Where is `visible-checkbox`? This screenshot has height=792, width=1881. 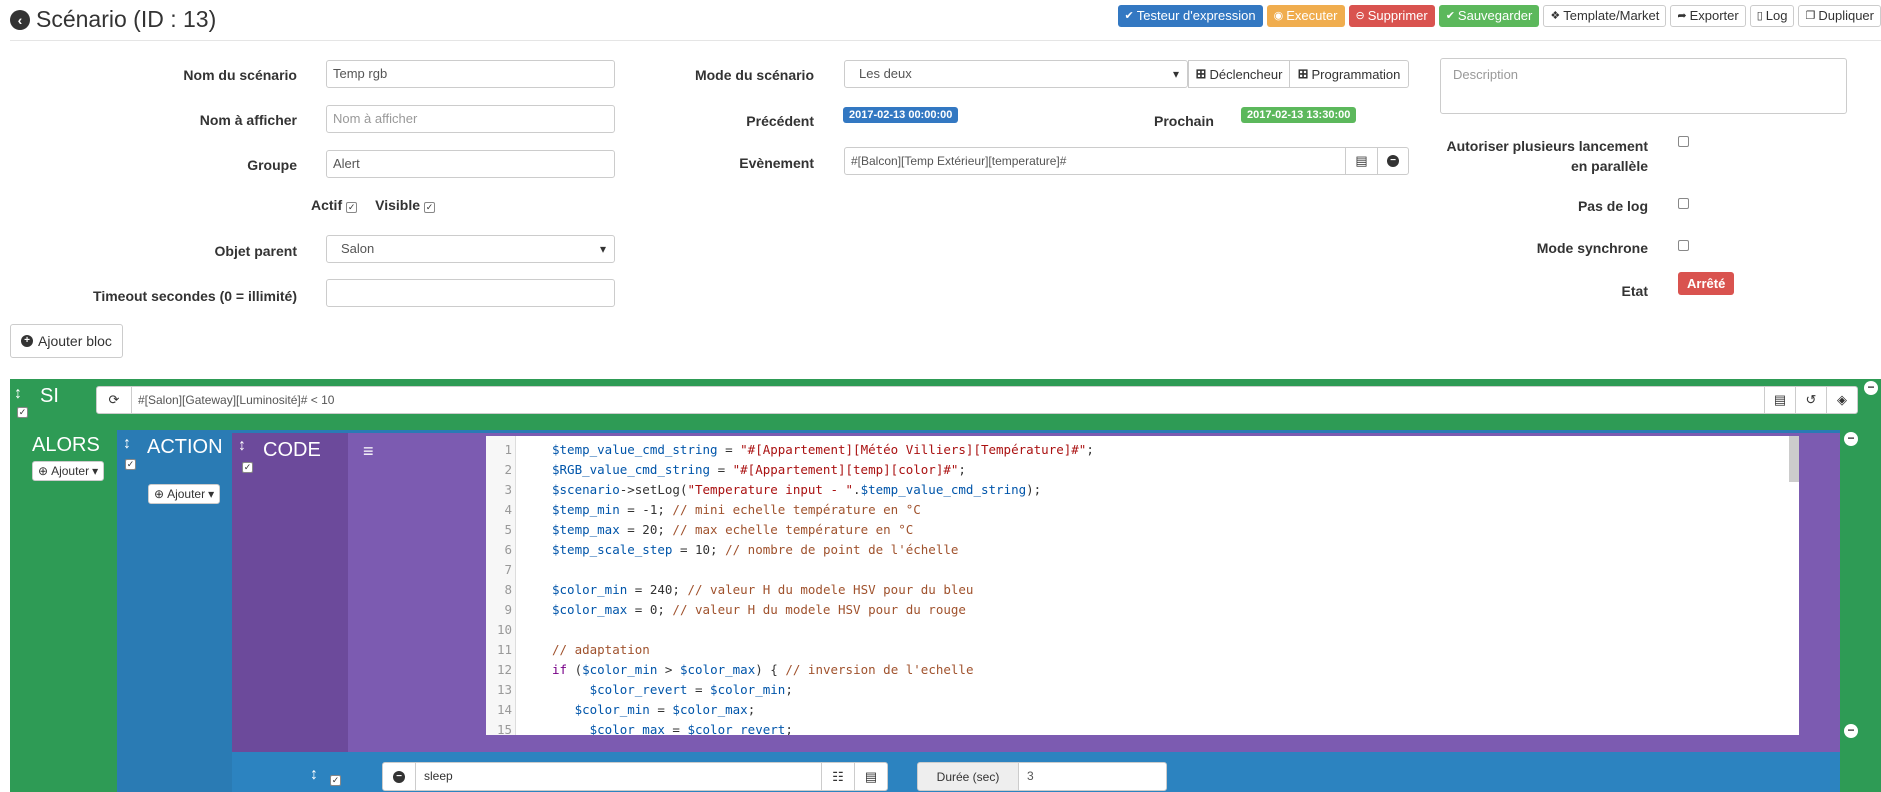 visible-checkbox is located at coordinates (430, 207).